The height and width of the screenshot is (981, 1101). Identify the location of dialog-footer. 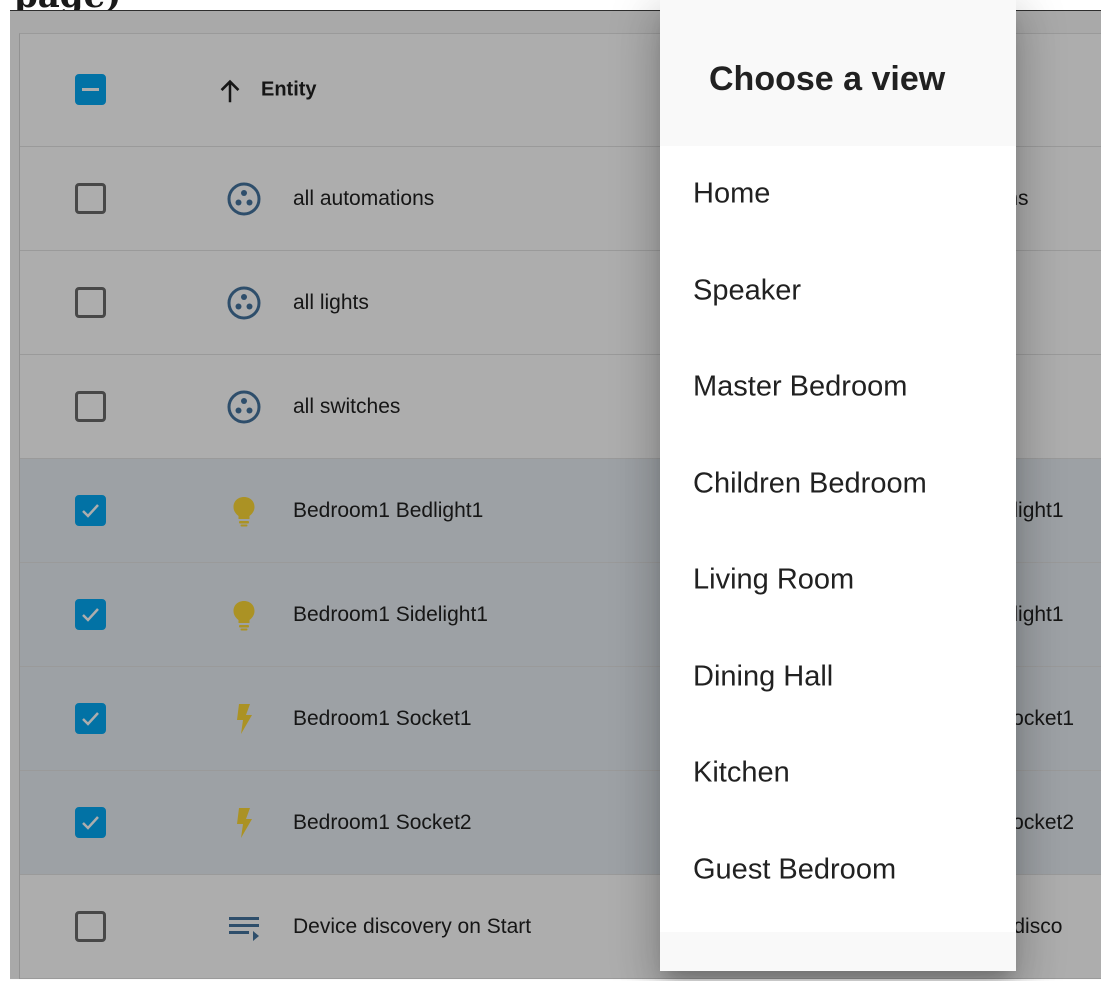
(838, 951).